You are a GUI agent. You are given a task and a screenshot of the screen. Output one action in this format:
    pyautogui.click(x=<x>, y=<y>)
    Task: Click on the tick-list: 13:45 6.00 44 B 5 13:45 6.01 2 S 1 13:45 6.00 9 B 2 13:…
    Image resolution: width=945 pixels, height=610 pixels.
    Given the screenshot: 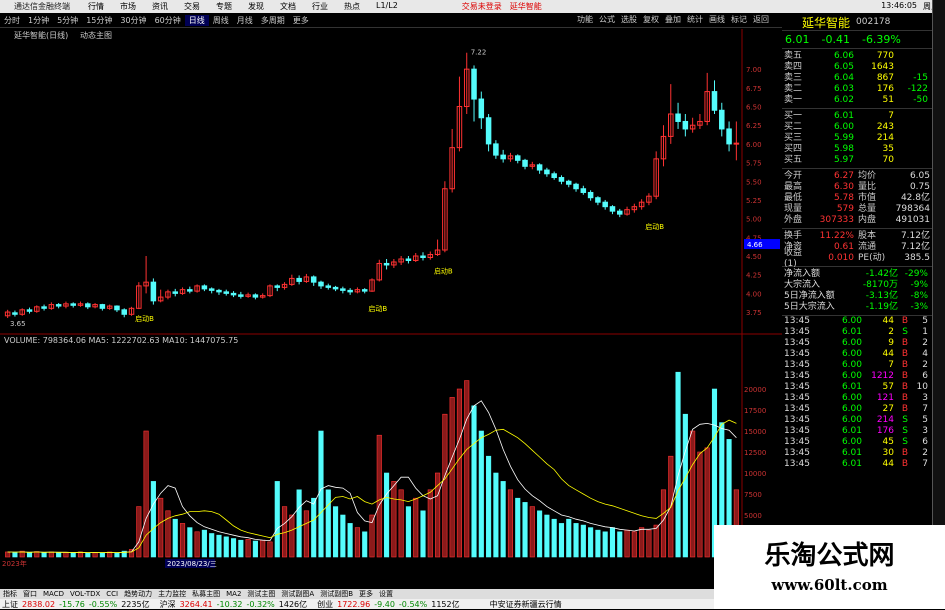 What is the action you would take?
    pyautogui.click(x=857, y=393)
    